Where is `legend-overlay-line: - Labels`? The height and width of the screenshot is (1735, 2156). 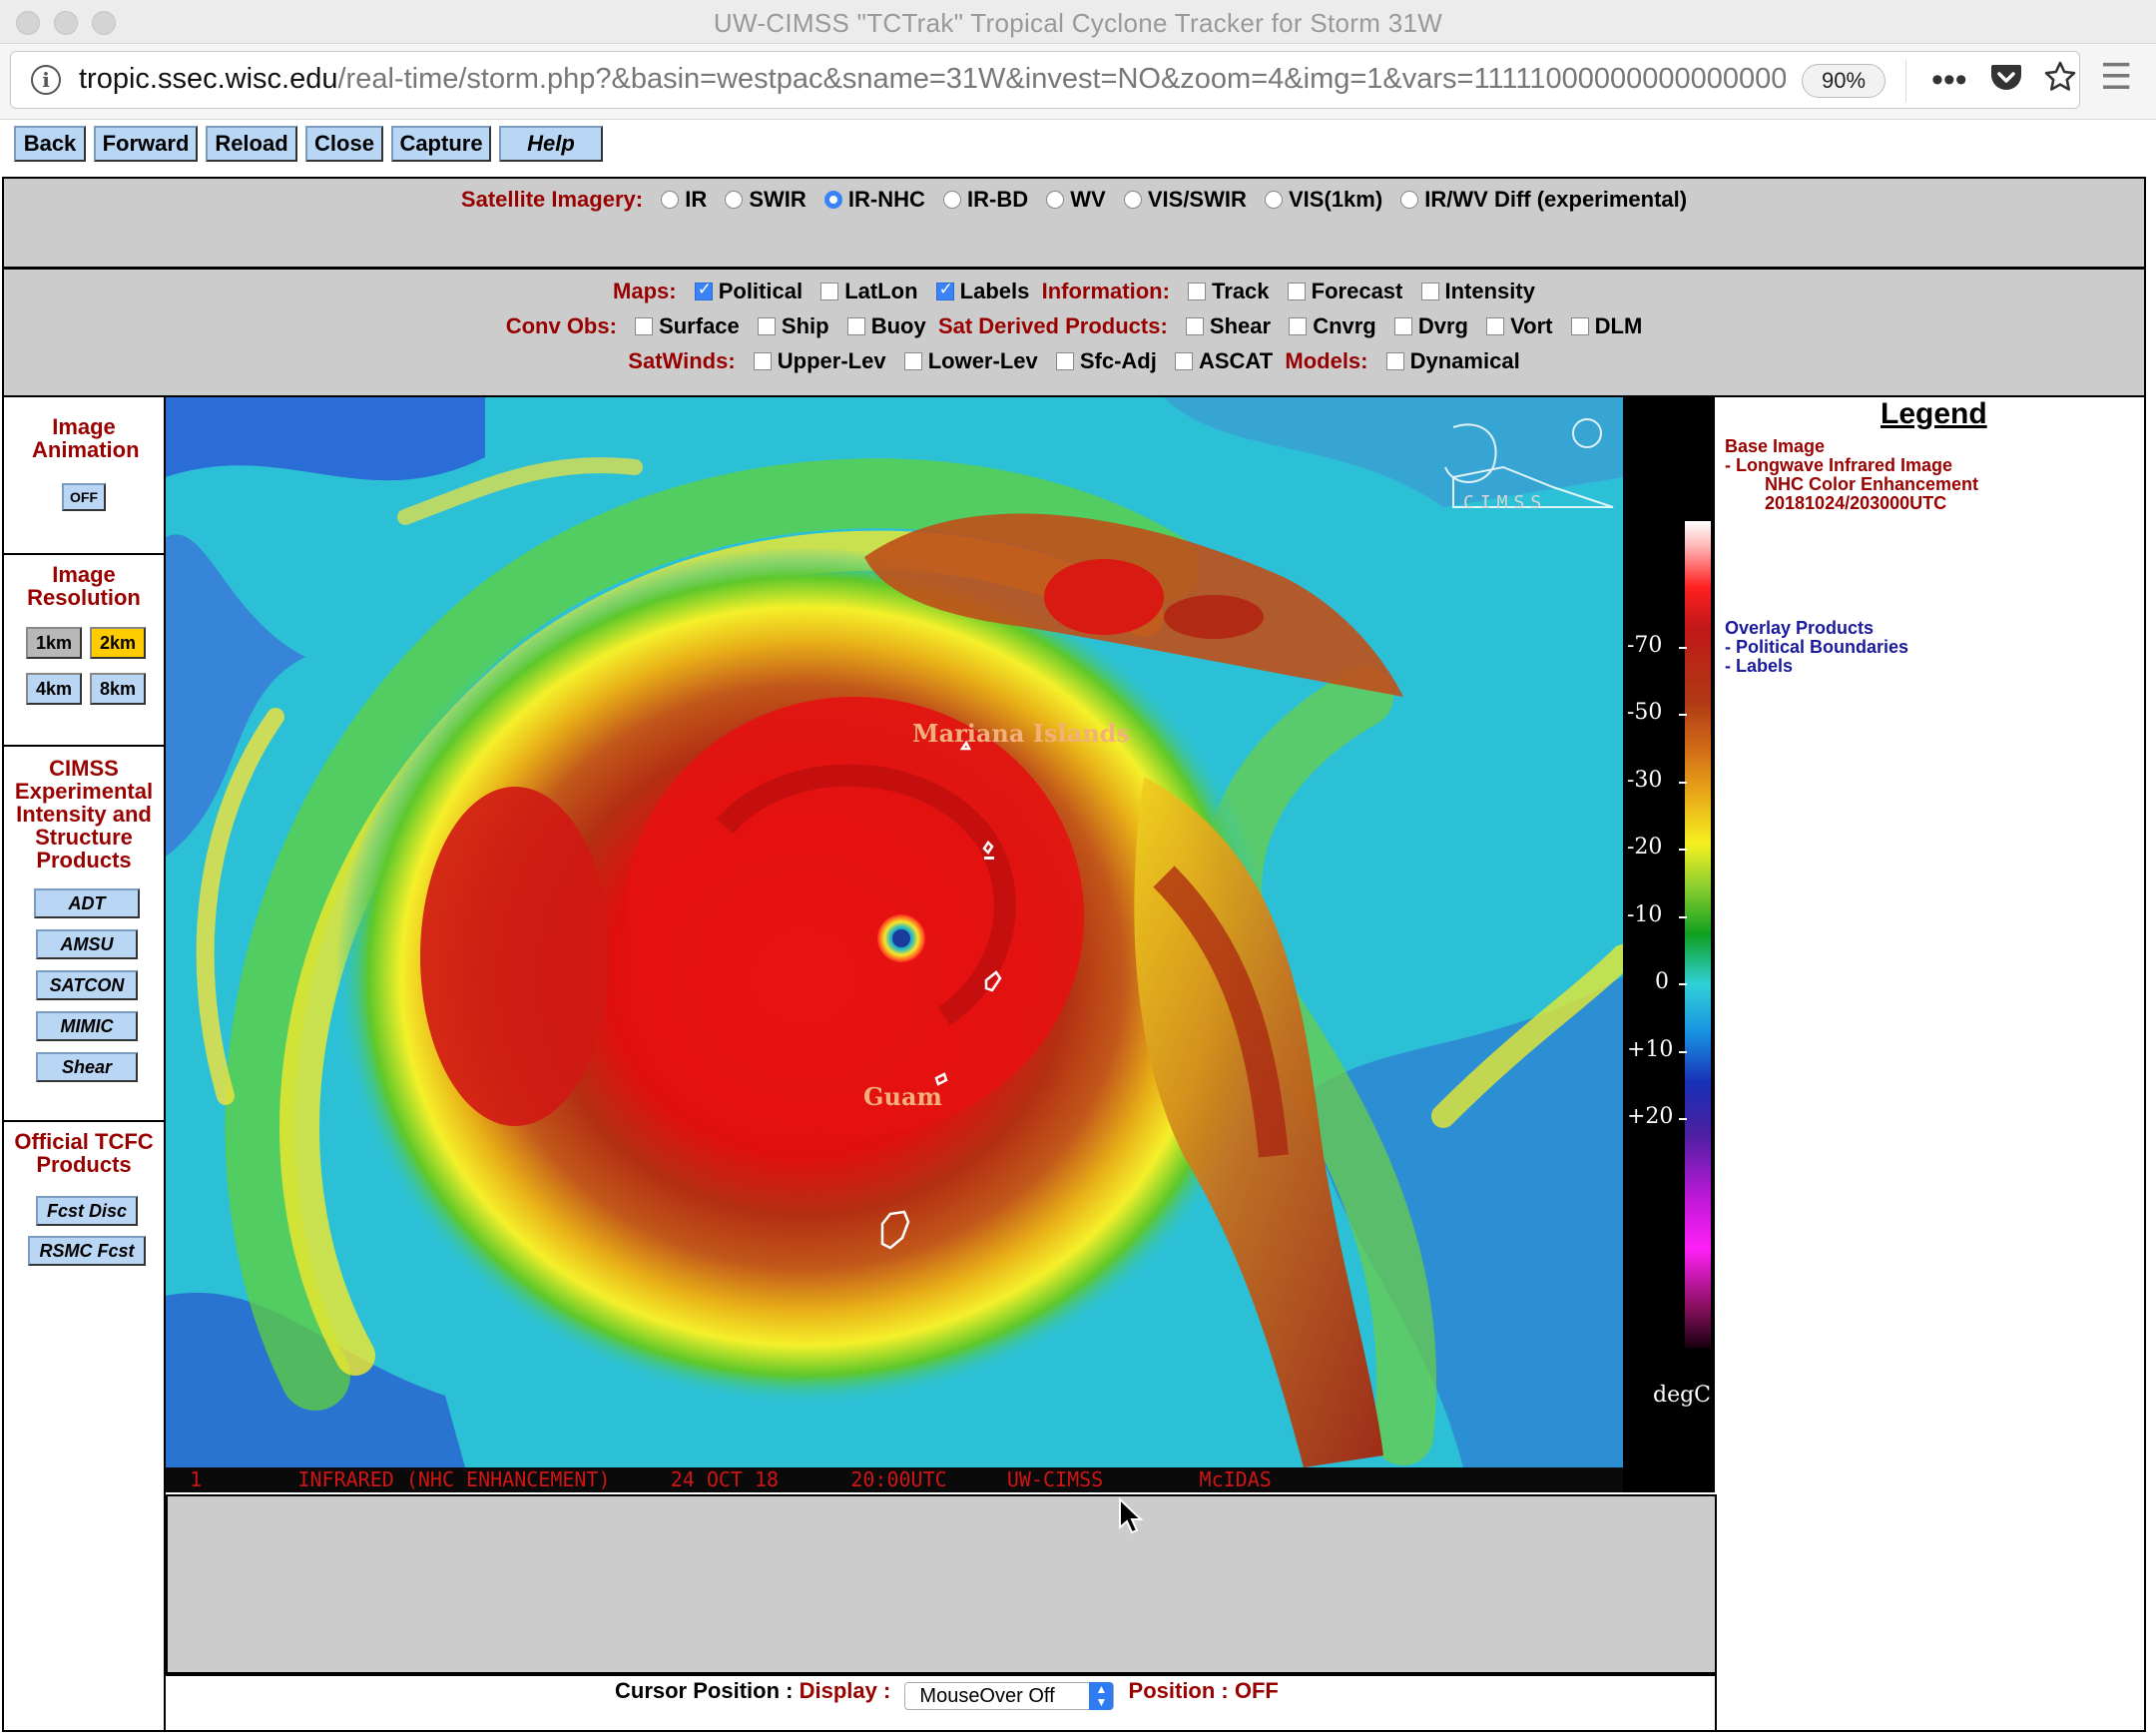 legend-overlay-line: - Labels is located at coordinates (1759, 666).